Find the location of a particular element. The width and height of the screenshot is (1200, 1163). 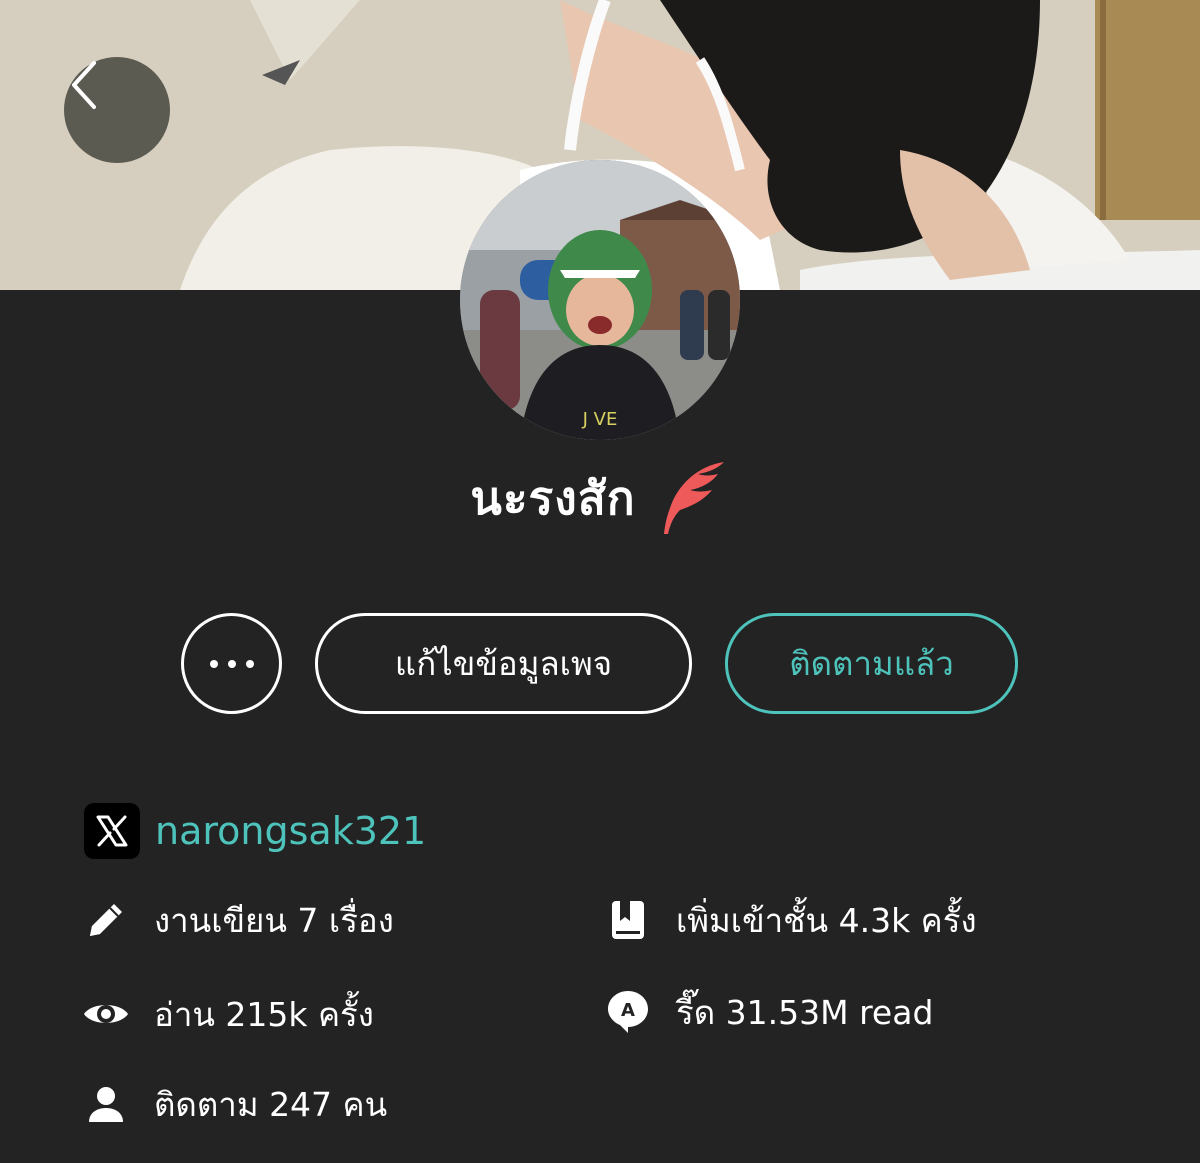

avatar: J VE is located at coordinates (600, 300).